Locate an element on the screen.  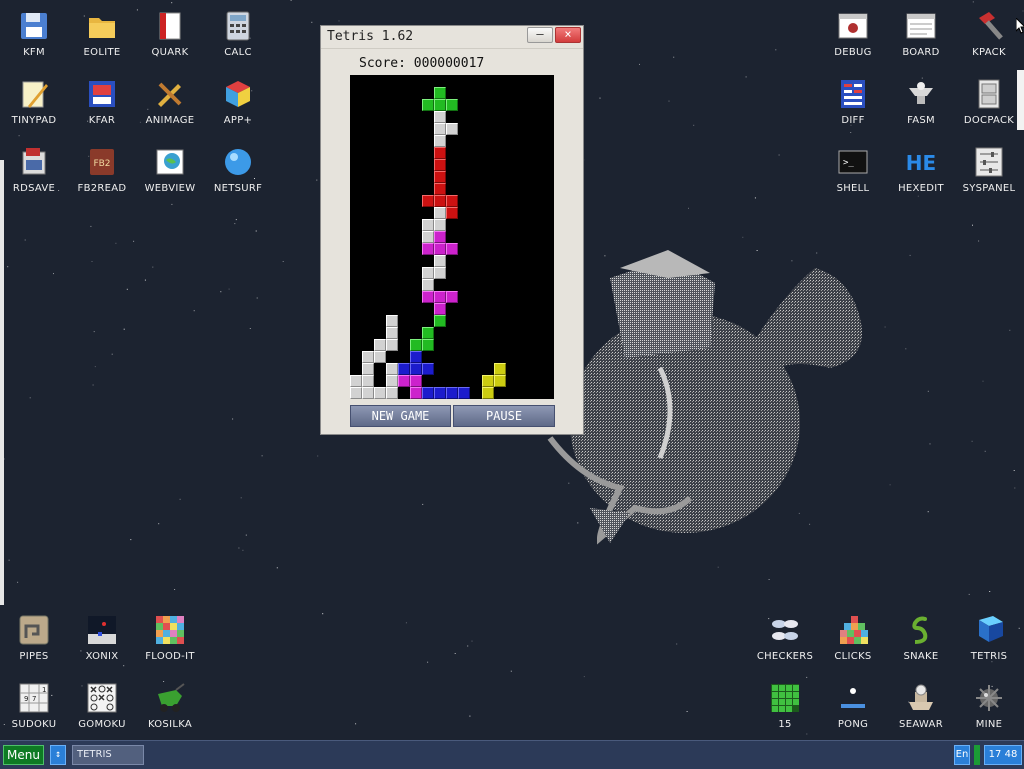
calculator-icon is located at coordinates (238, 26).